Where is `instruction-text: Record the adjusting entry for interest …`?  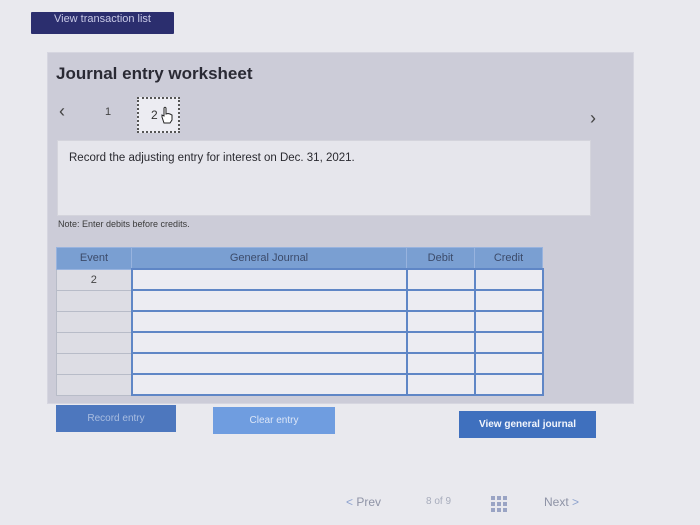 instruction-text: Record the adjusting entry for interest … is located at coordinates (212, 158).